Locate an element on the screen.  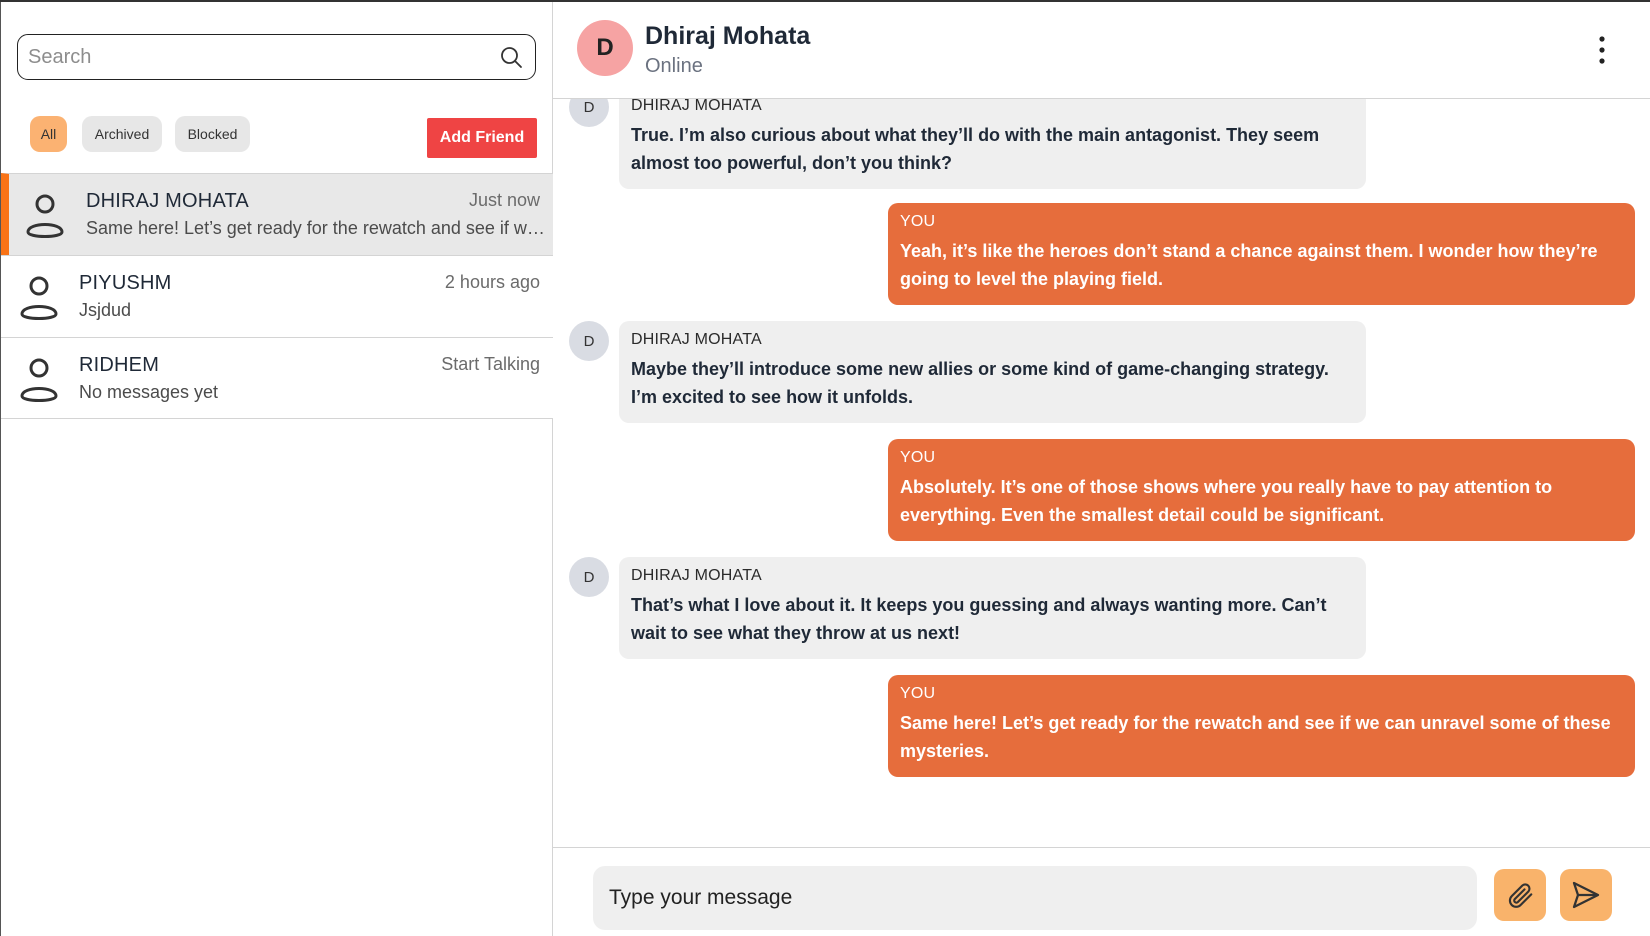
conversation-name: DHIRAJ MOHATA is located at coordinates (167, 201).